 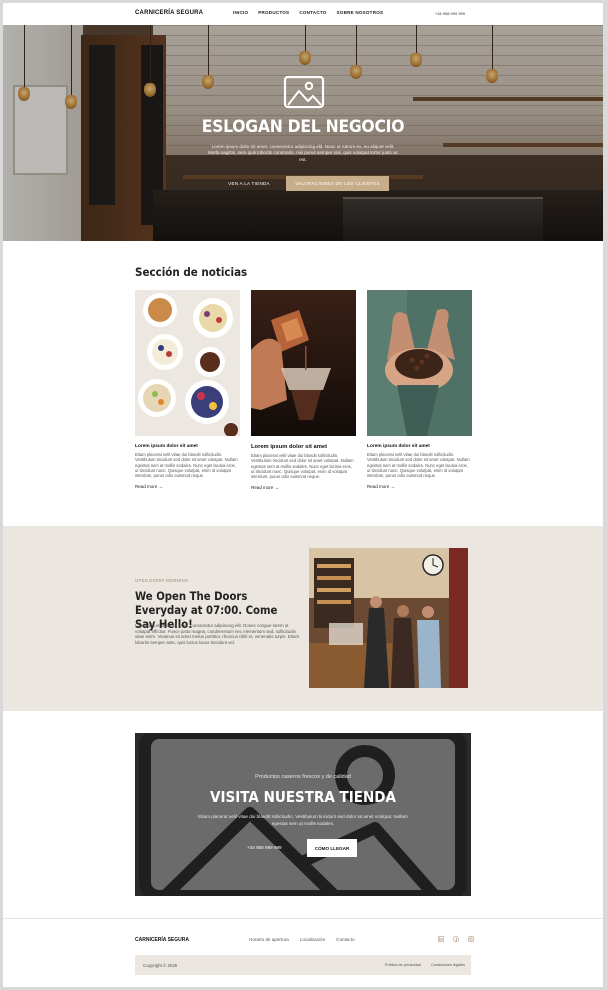 I want to click on coffee-pour-illustration, so click(x=303, y=363).